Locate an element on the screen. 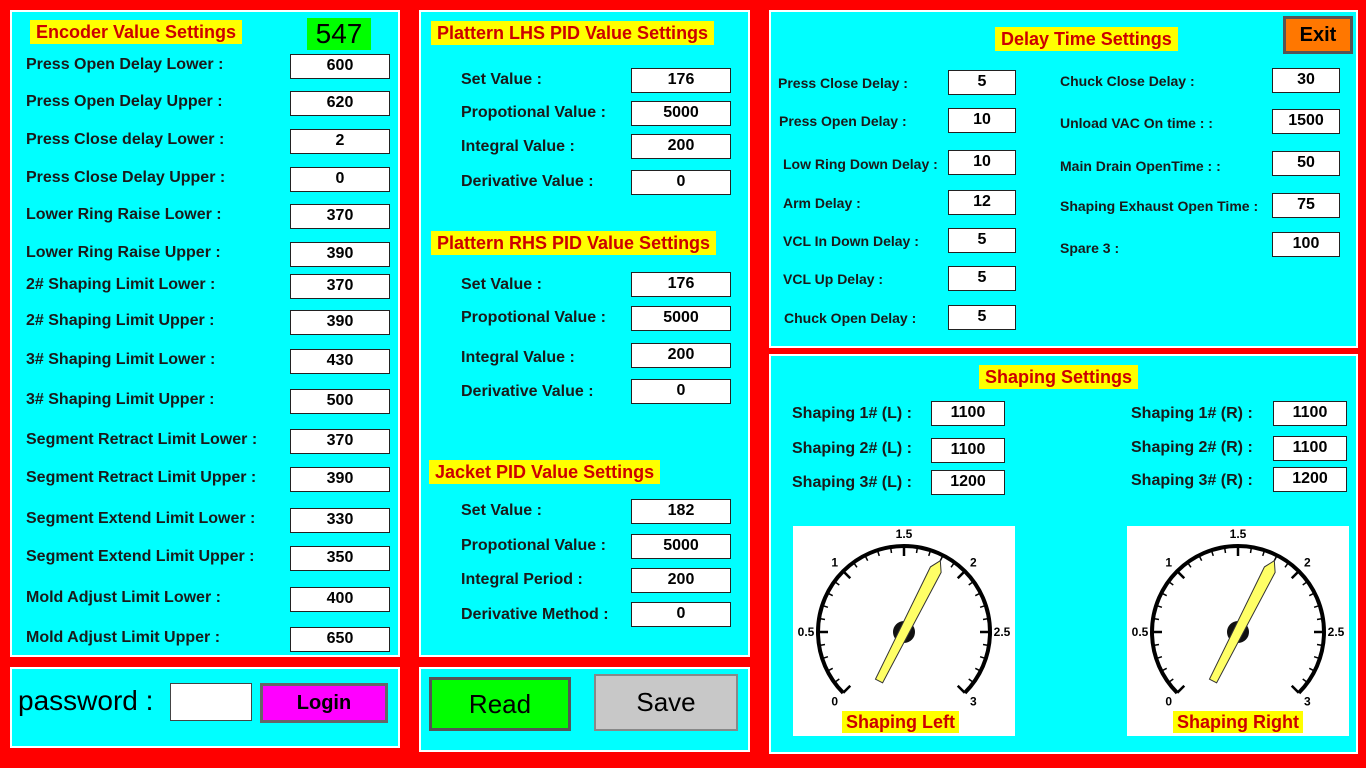 The width and height of the screenshot is (1366, 768). delay-right-item-label: Shaping Exhaust Open Time : is located at coordinates (1159, 206).